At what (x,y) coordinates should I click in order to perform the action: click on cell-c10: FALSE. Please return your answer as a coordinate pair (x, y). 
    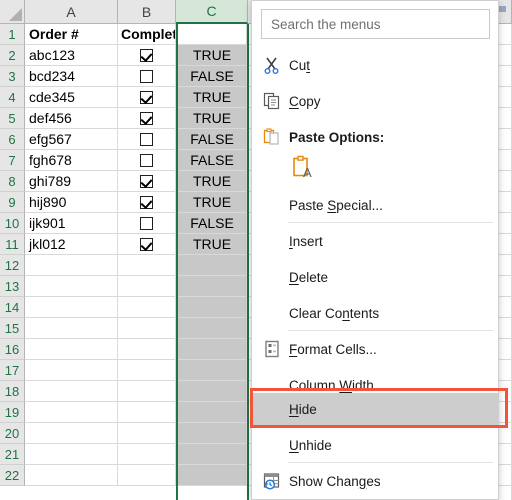
    Looking at the image, I should click on (212, 223).